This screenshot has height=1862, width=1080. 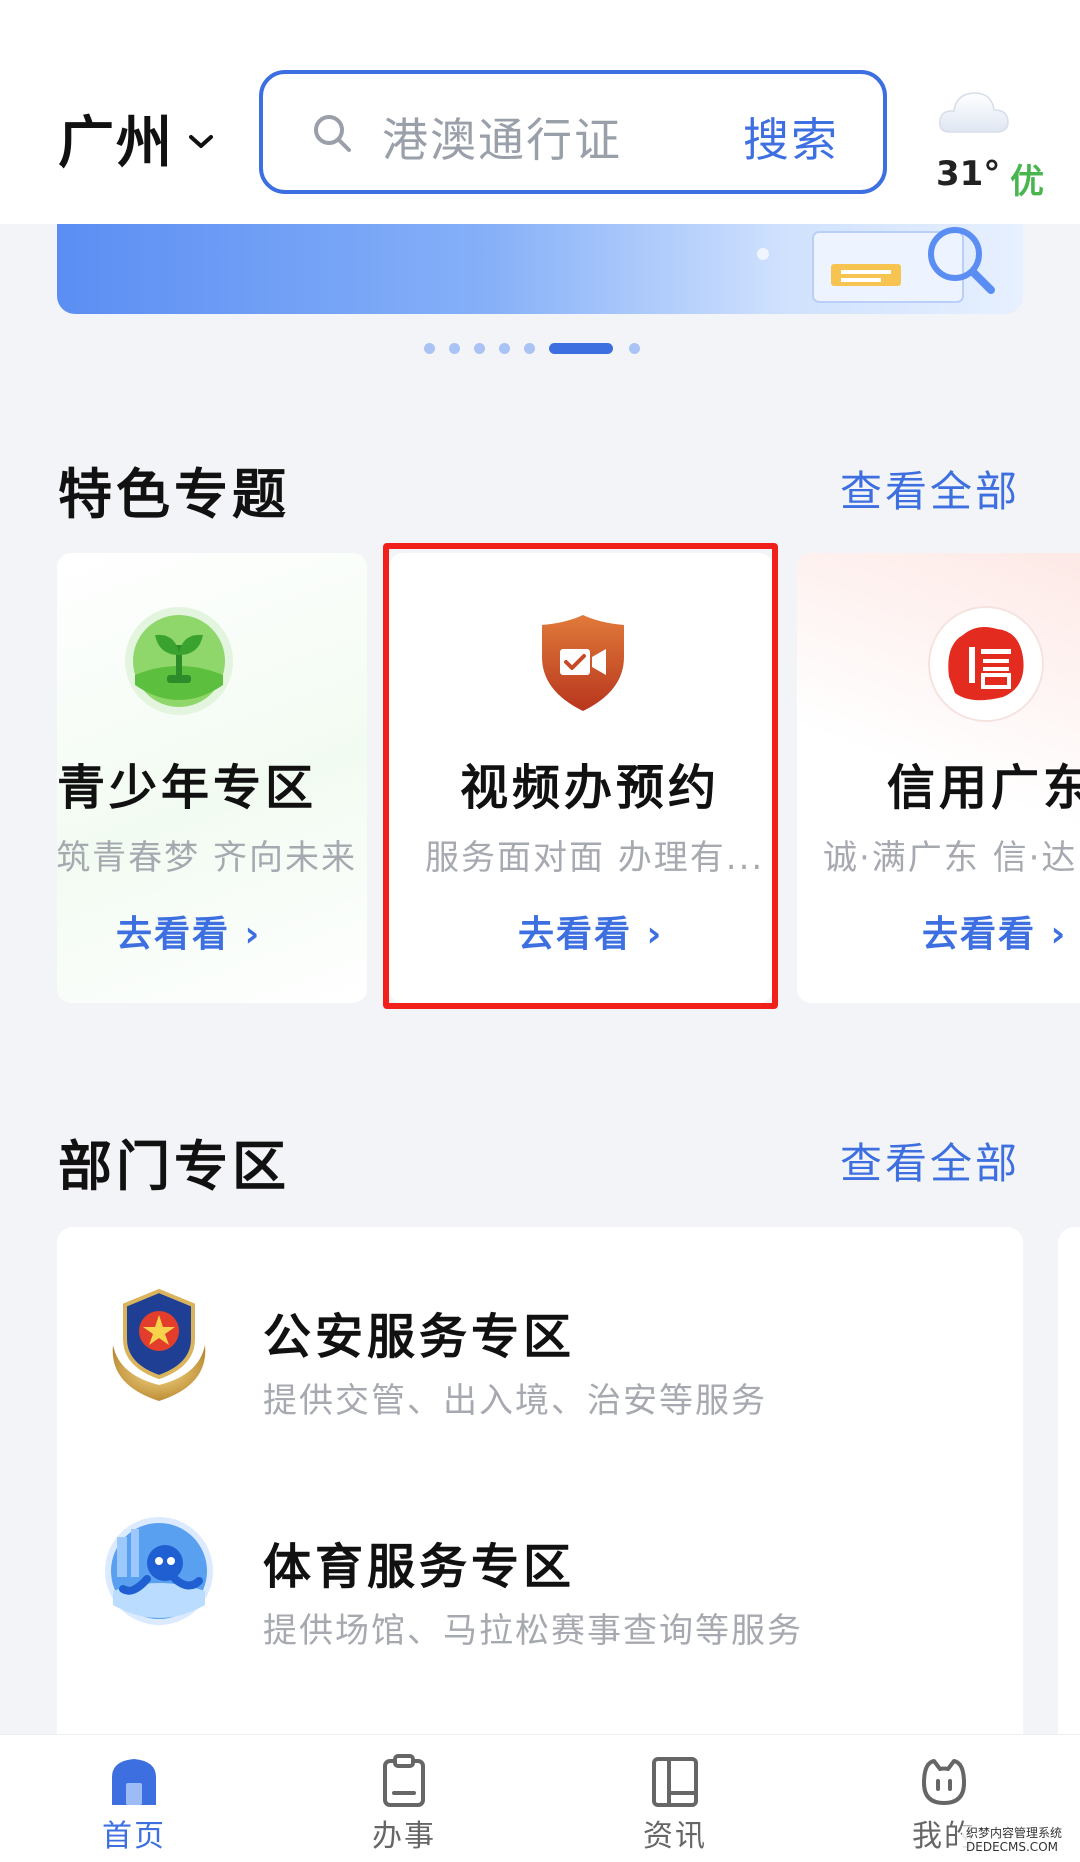 What do you see at coordinates (973, 112) in the screenshot?
I see `cloud-icon` at bounding box center [973, 112].